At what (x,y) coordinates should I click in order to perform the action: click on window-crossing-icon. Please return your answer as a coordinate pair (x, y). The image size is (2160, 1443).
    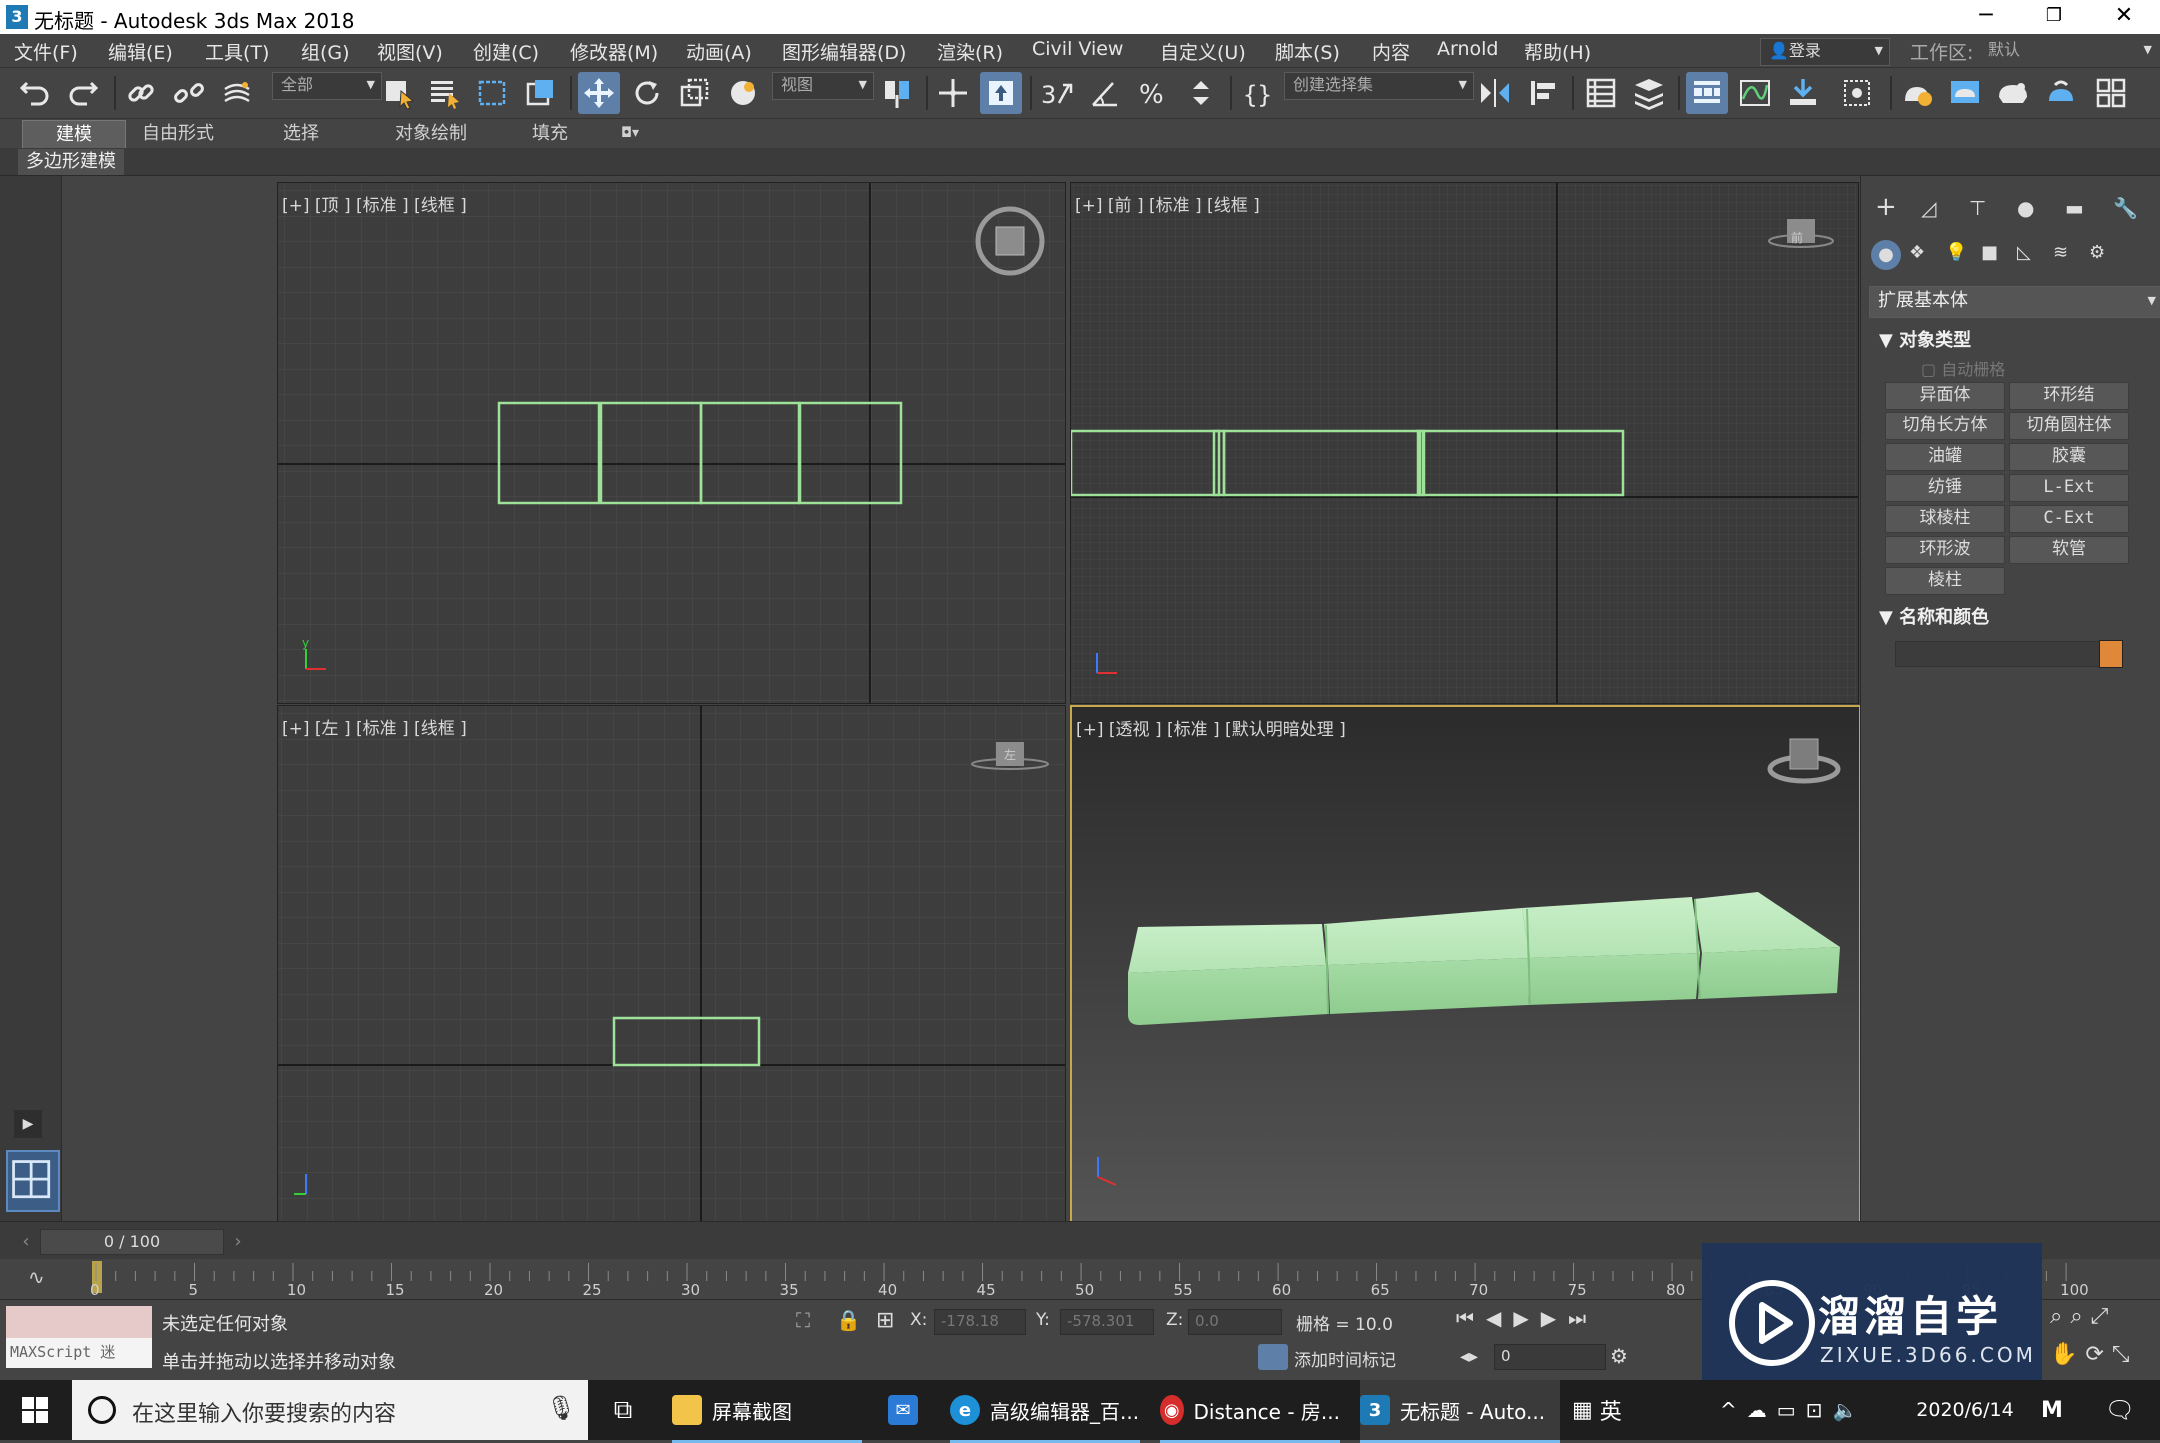
    Looking at the image, I should click on (541, 93).